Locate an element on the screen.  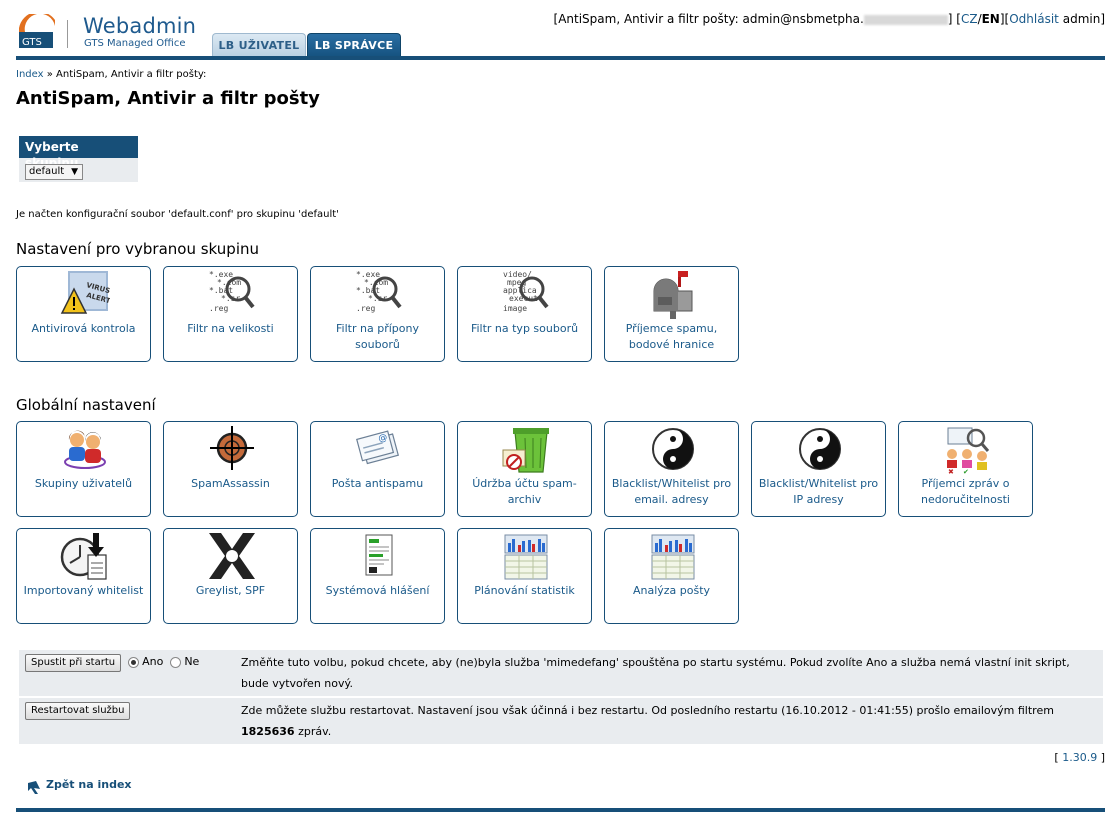
back-arrow-icon is located at coordinates (34, 787).